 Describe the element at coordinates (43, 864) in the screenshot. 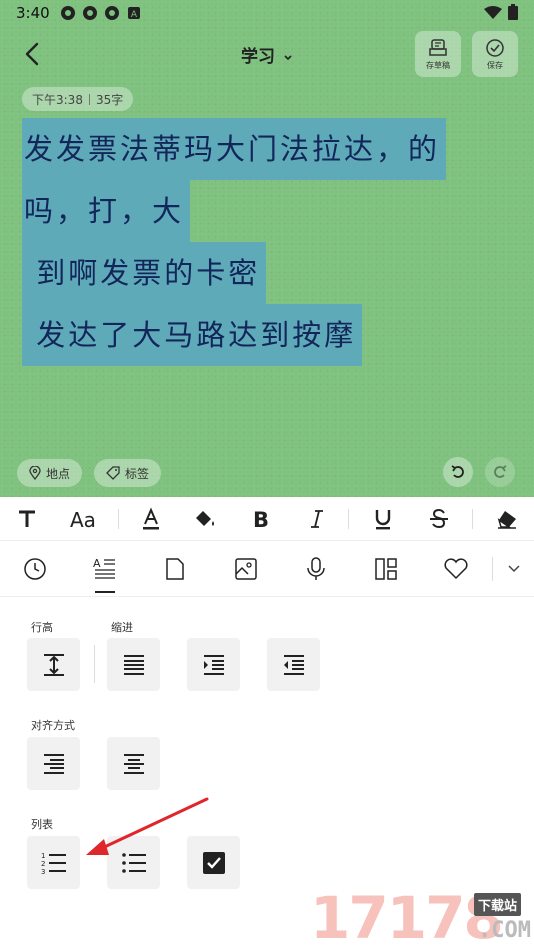

I see `svg-text: 2` at that location.